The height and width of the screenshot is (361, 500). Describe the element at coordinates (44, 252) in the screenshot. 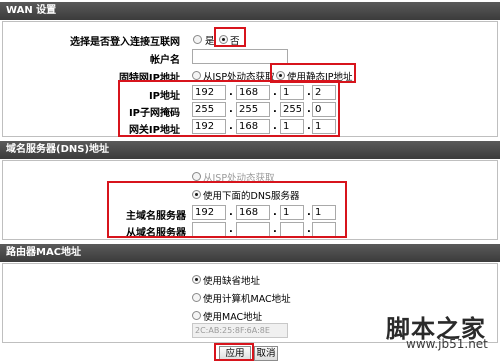

I see `mac-section-title: 路由器MAC地址` at that location.